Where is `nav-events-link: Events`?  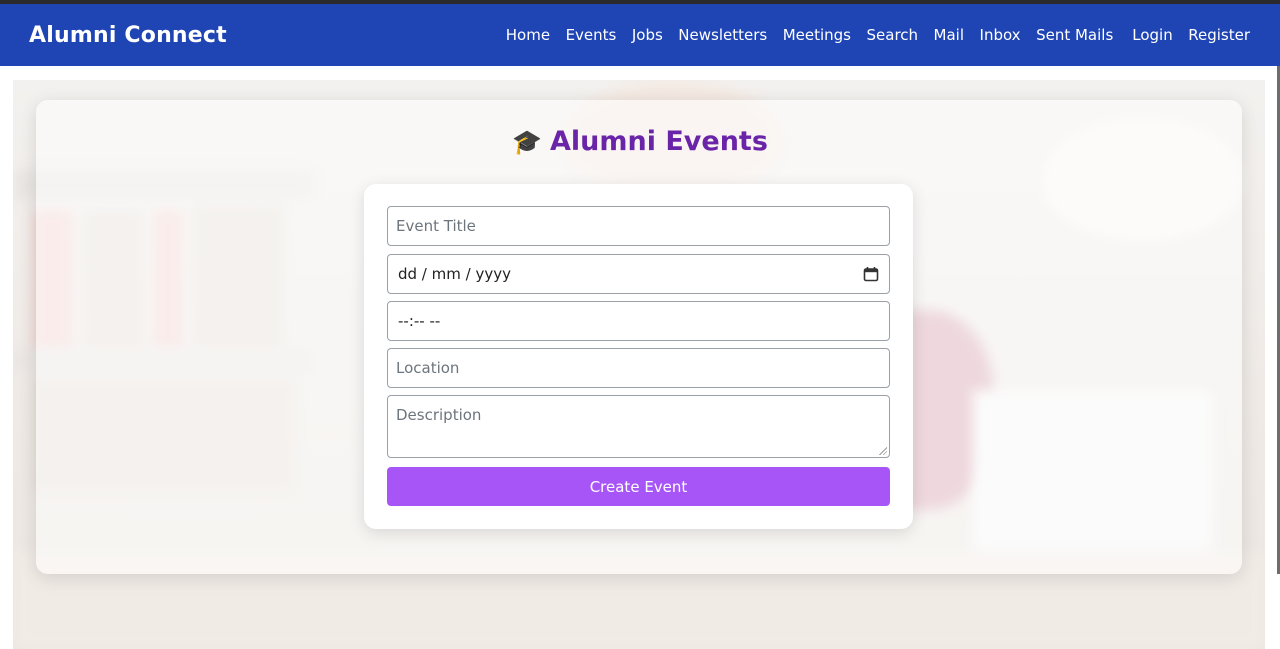 nav-events-link: Events is located at coordinates (591, 35).